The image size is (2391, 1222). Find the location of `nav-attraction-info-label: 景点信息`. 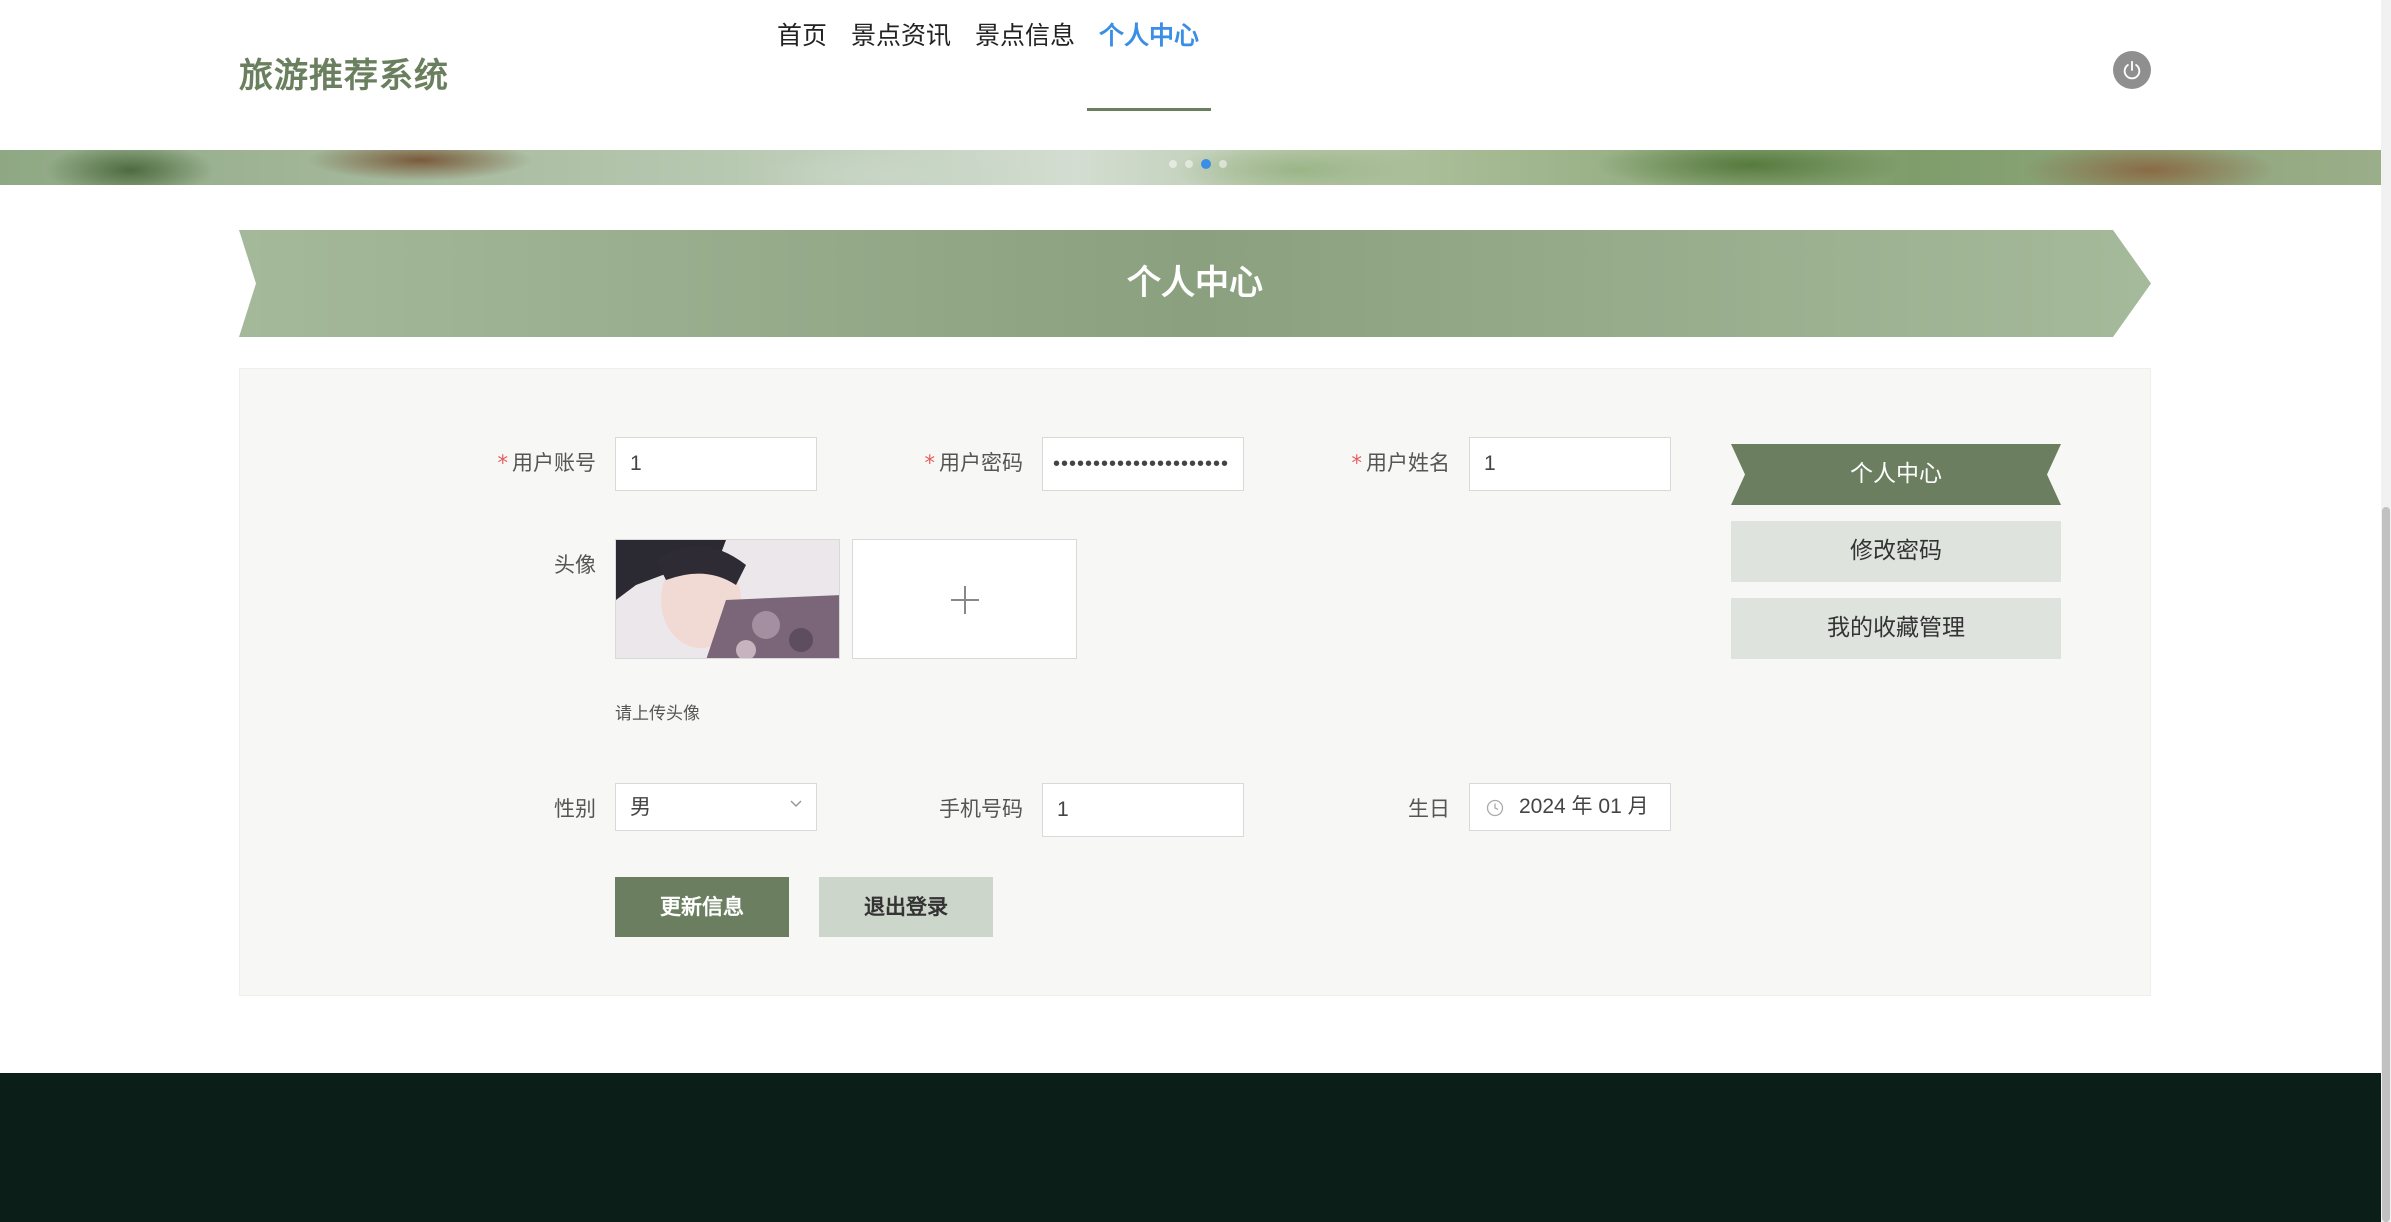

nav-attraction-info-label: 景点信息 is located at coordinates (1025, 35).